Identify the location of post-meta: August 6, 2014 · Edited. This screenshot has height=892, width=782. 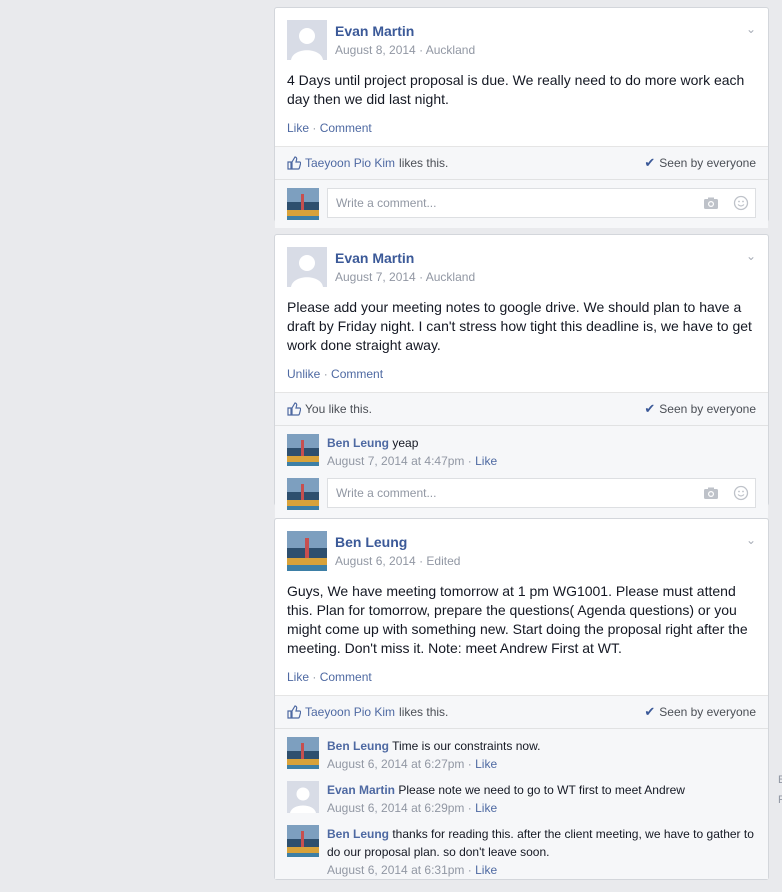
(397, 561).